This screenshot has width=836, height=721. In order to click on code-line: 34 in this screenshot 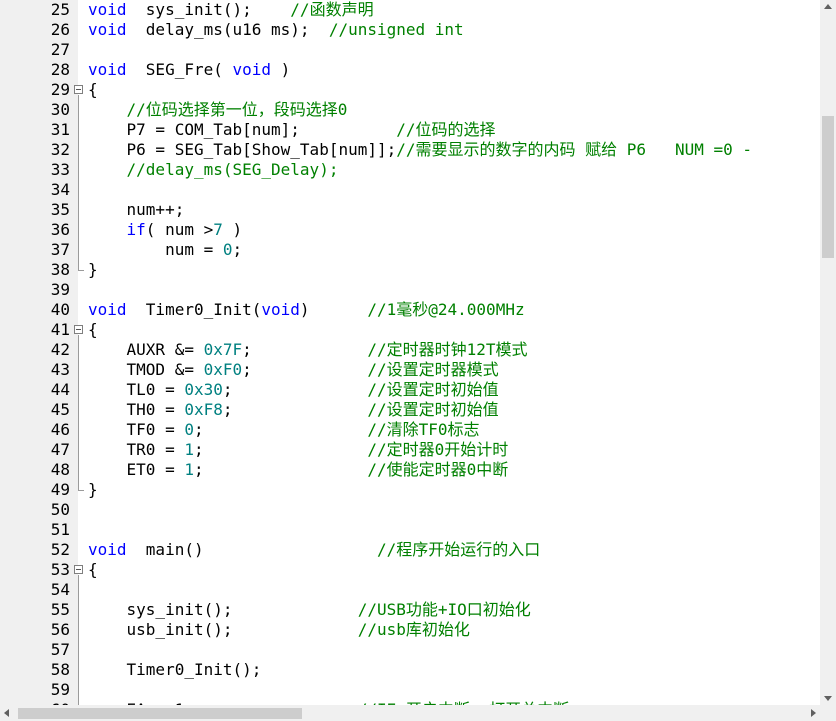, I will do `click(410, 190)`.